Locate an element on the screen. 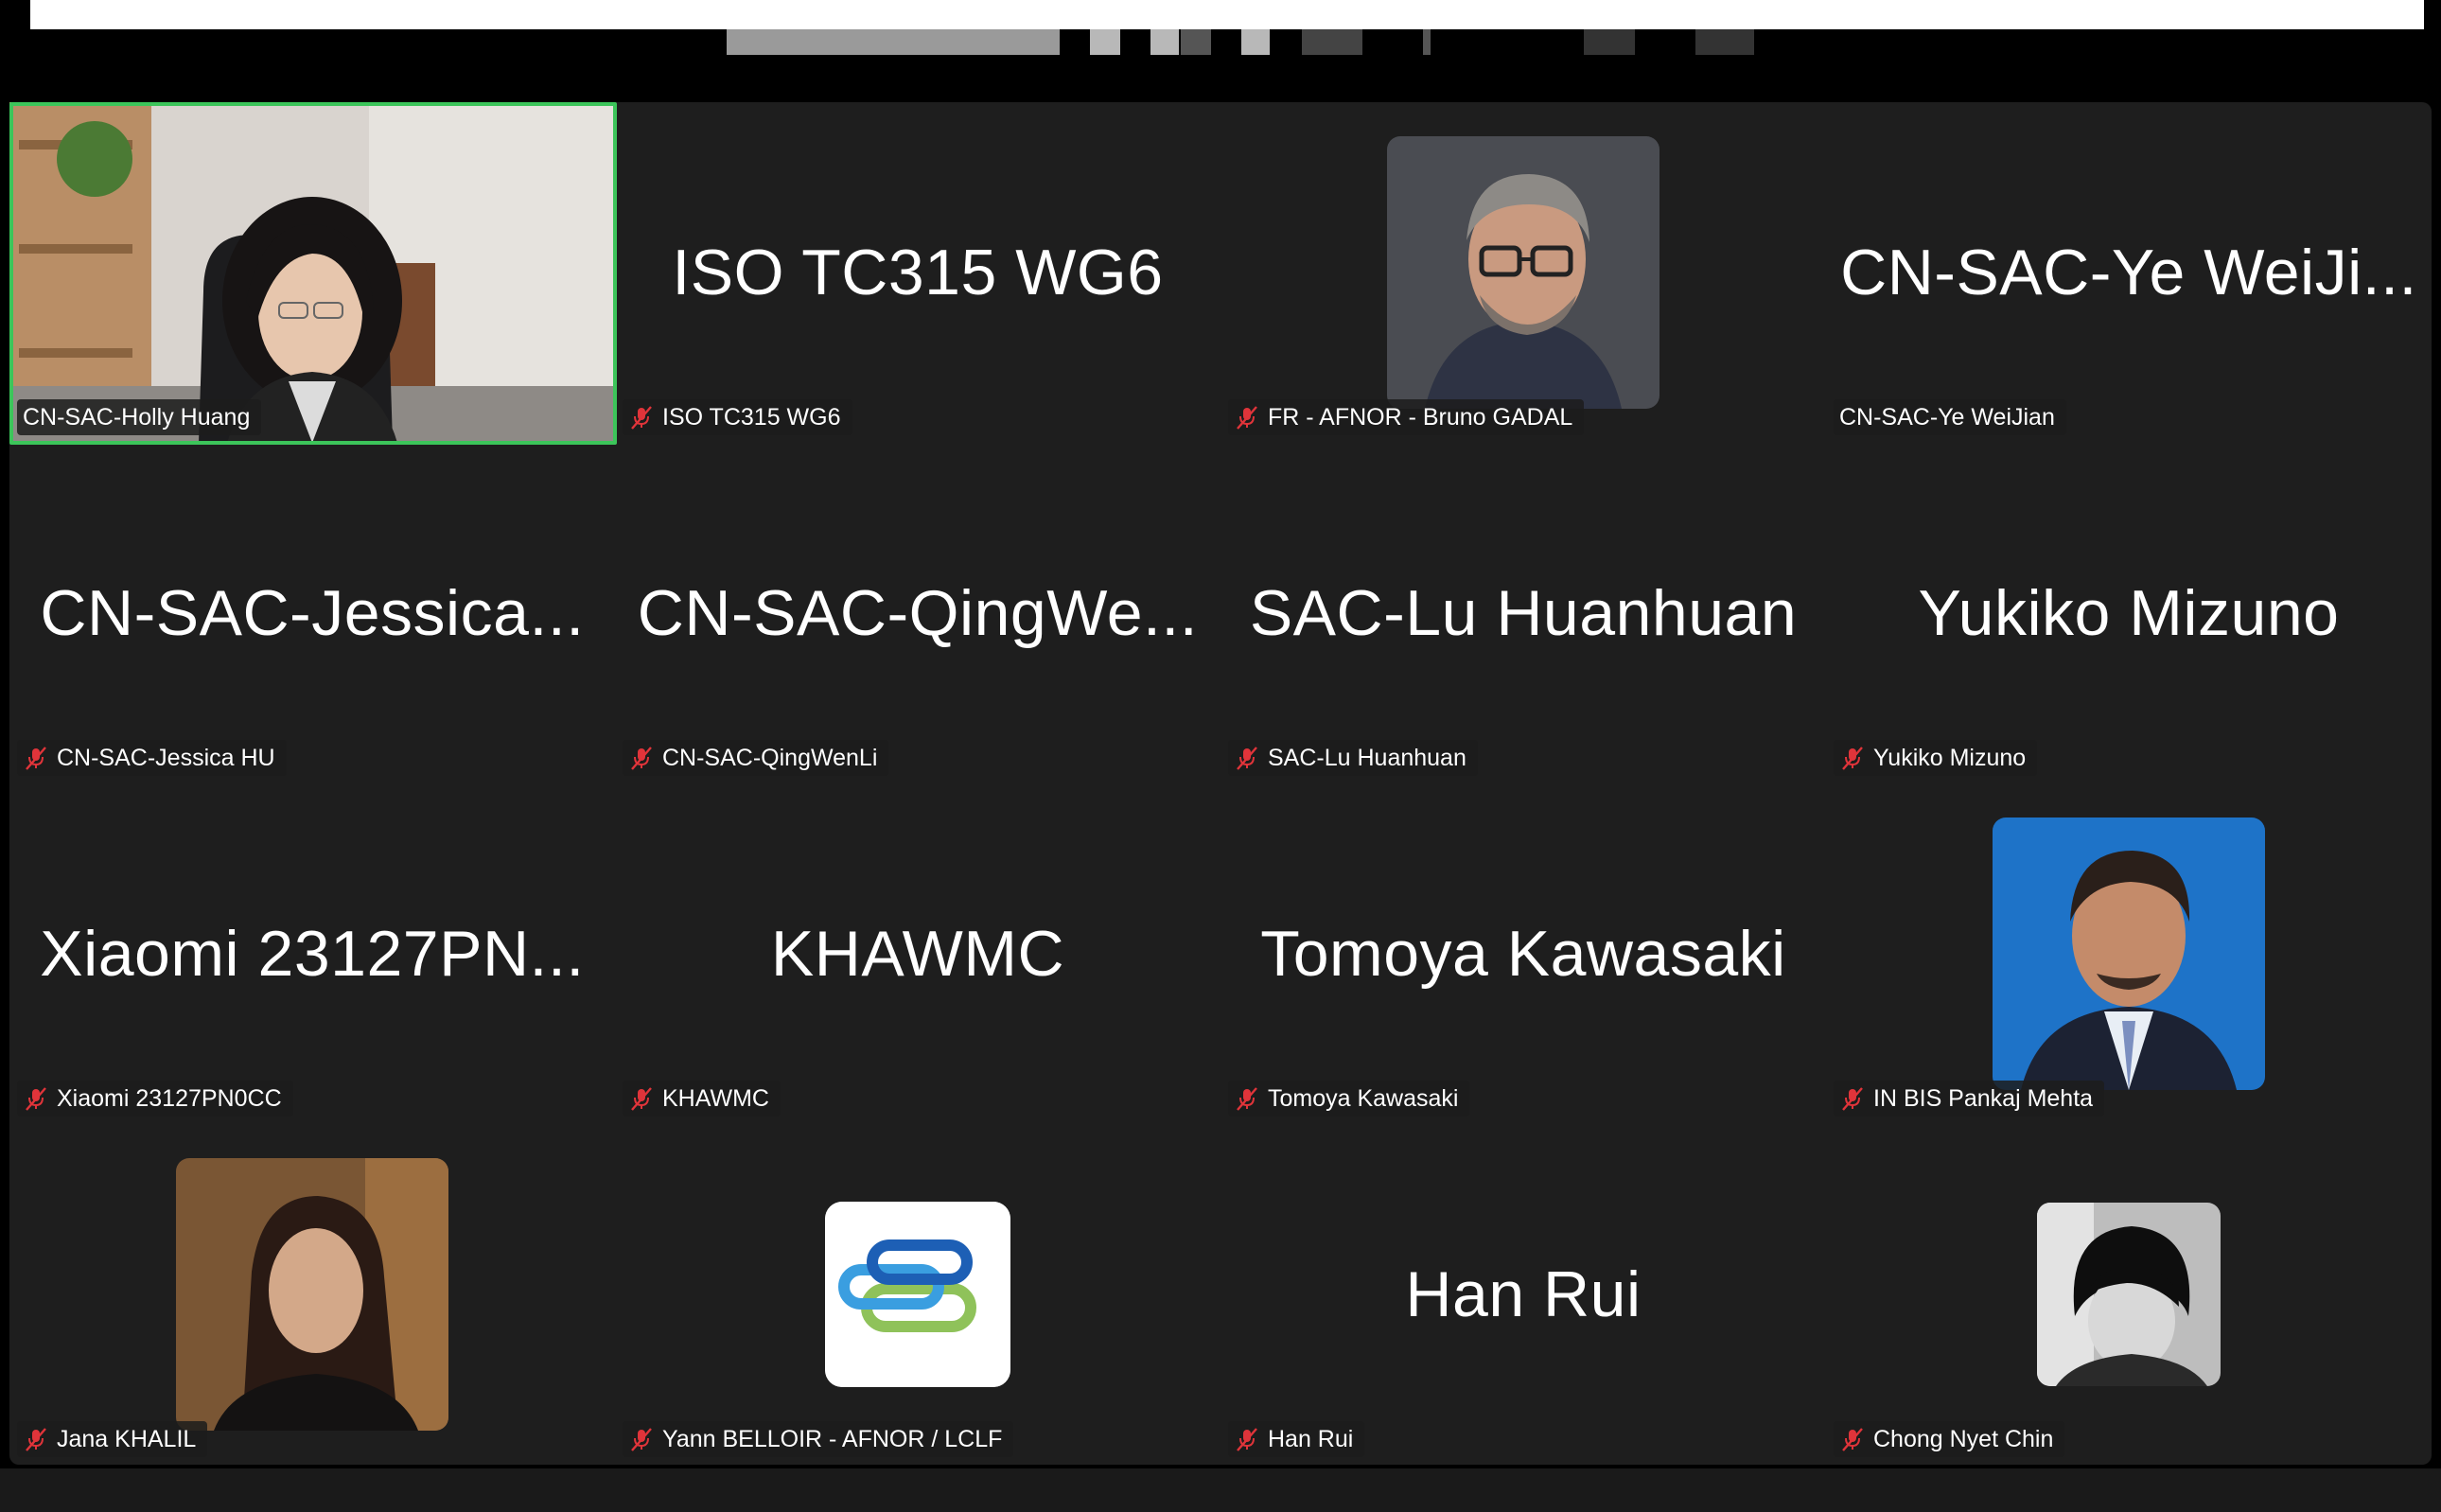 Image resolution: width=2441 pixels, height=1512 pixels. participant-tile-lu-huanhuan: SAC-Lu Huanhuan SAC-Lu Huanhuan is located at coordinates (1523, 613).